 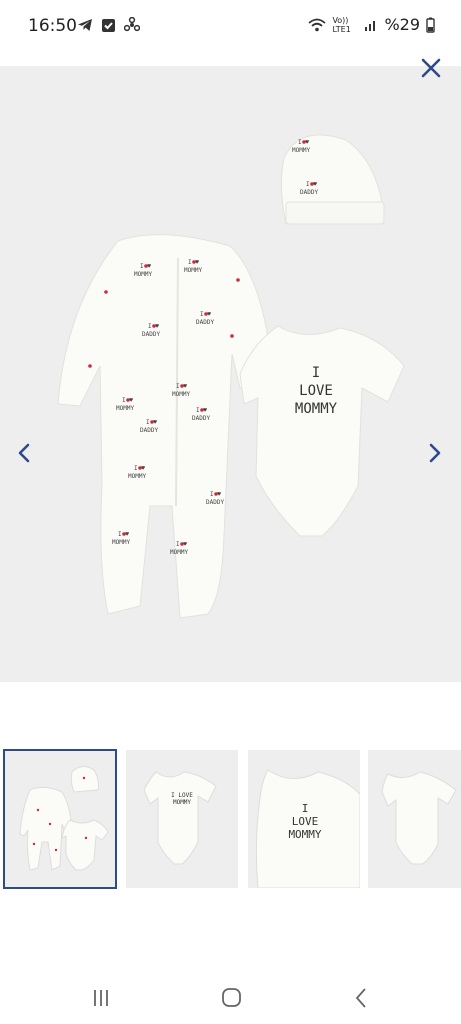 I want to click on network-label: Vo)) LTE1, so click(x=341, y=24).